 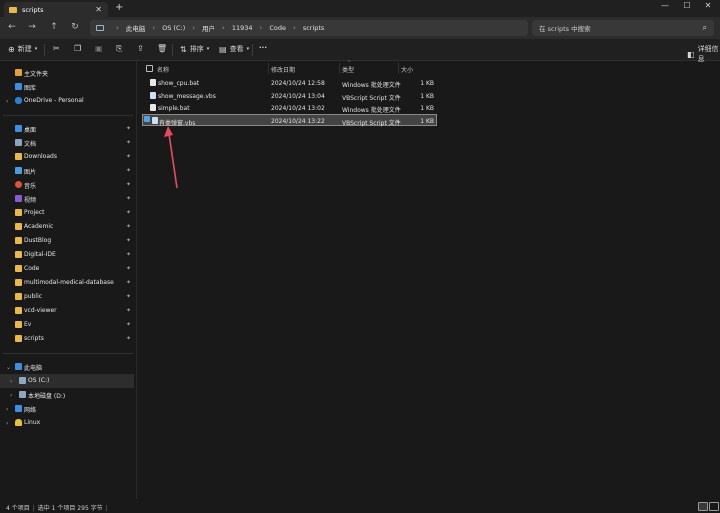 I want to click on select-all-checkbox, so click(x=149, y=68).